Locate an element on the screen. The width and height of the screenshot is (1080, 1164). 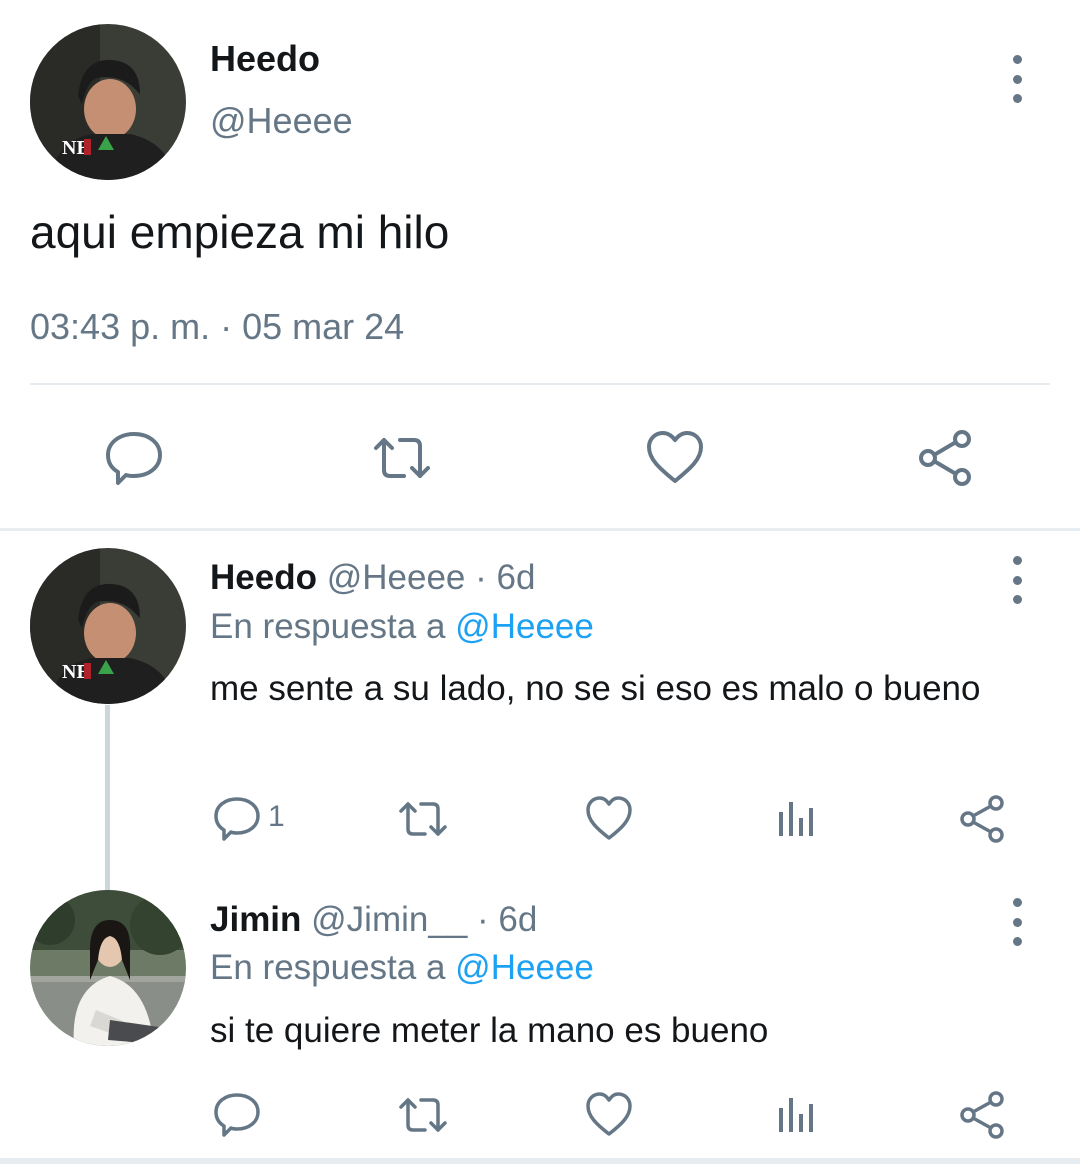
author-handle: @Jimin__ · 6d is located at coordinates (424, 919).